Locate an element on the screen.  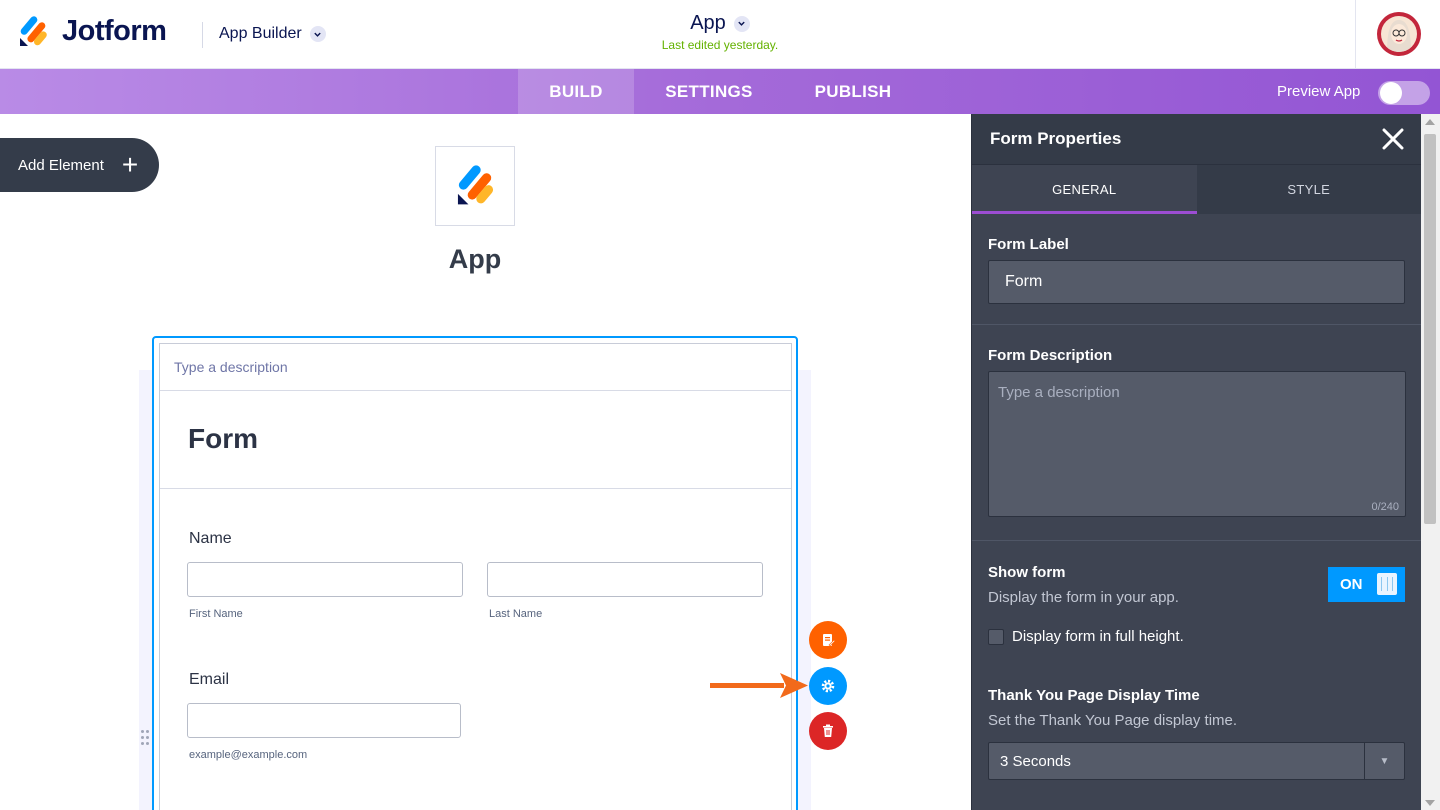
toggle-state: ON is located at coordinates (1351, 584).